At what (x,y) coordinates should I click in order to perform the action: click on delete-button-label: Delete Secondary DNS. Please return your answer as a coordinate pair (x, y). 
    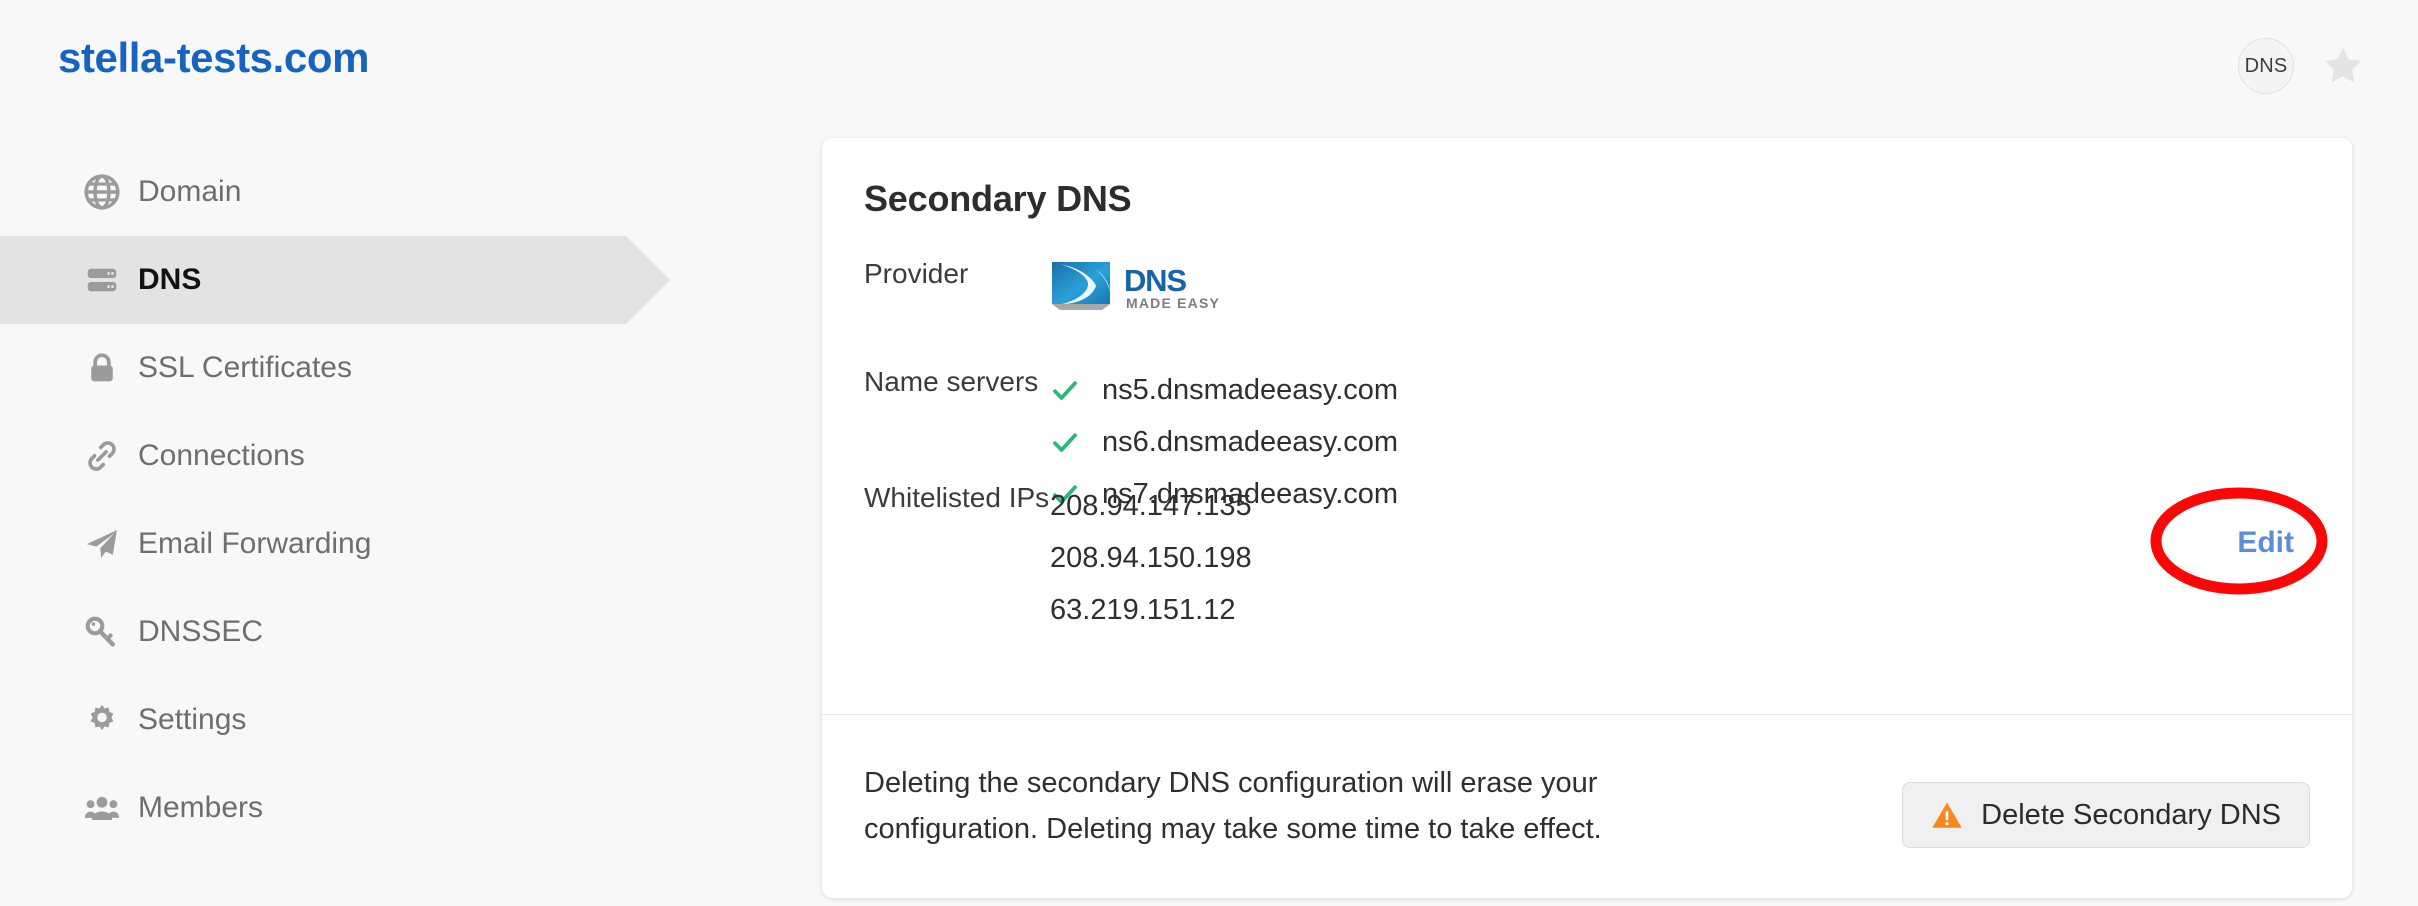
    Looking at the image, I should click on (2131, 814).